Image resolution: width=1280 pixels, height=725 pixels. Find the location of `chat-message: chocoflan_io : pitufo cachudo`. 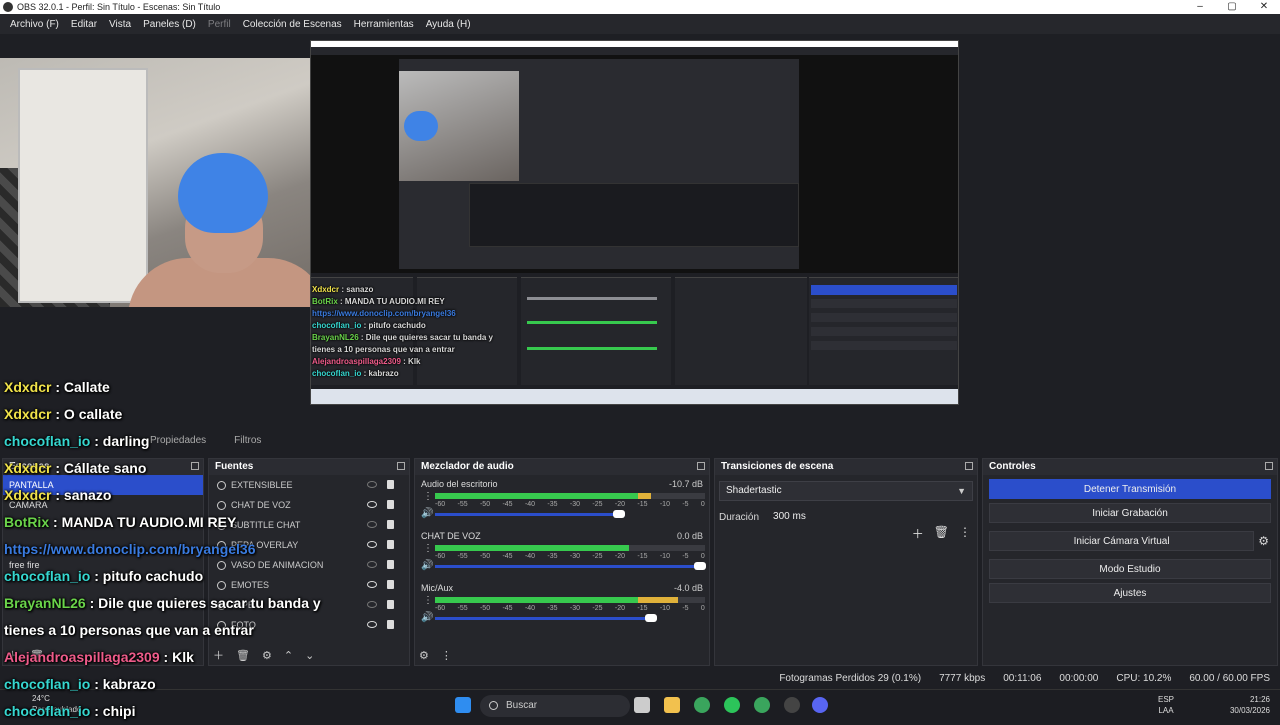

chat-message: chocoflan_io : pitufo cachudo is located at coordinates (162, 576).